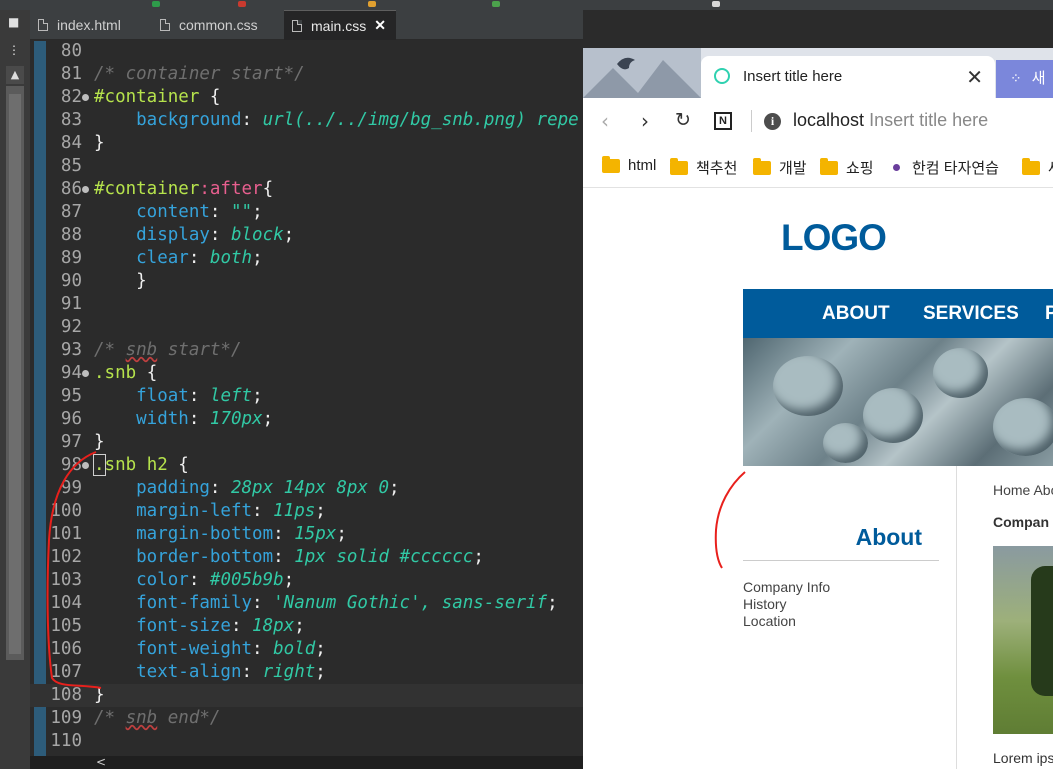  What do you see at coordinates (1049, 314) in the screenshot?
I see `nav-item-partial: P` at bounding box center [1049, 314].